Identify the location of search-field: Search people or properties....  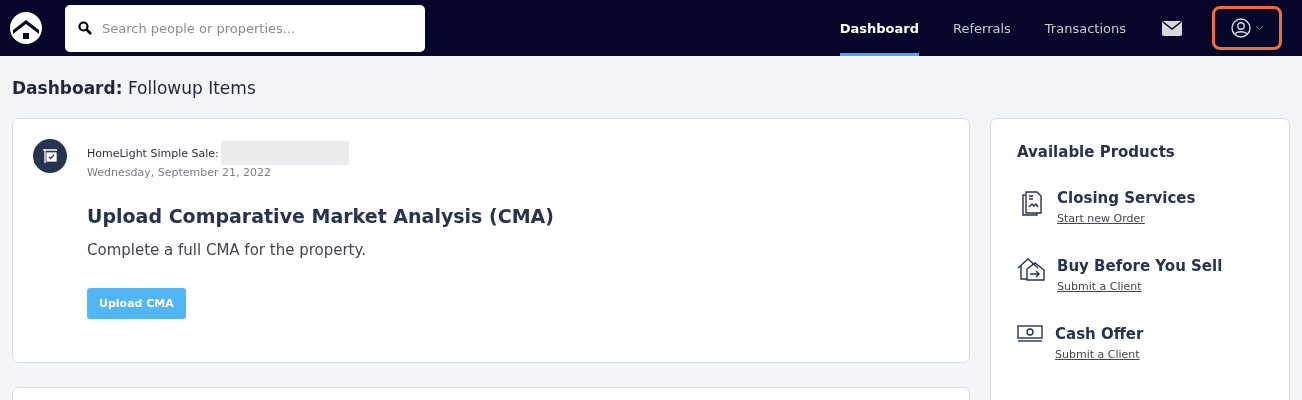
(245, 28).